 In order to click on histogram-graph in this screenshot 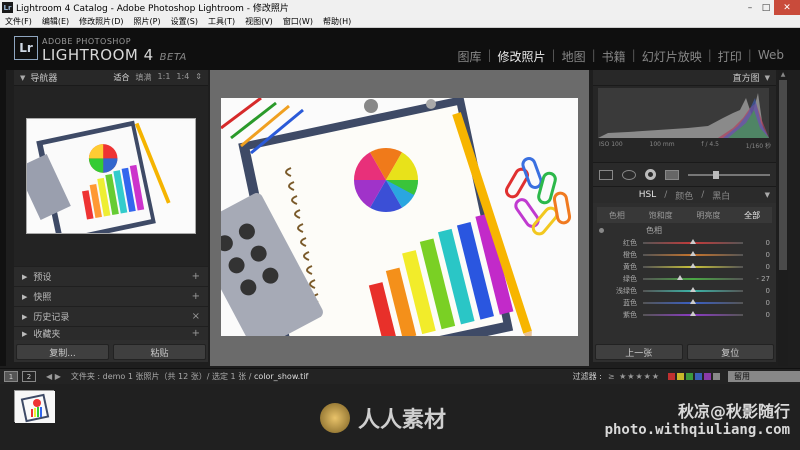, I will do `click(683, 113)`.